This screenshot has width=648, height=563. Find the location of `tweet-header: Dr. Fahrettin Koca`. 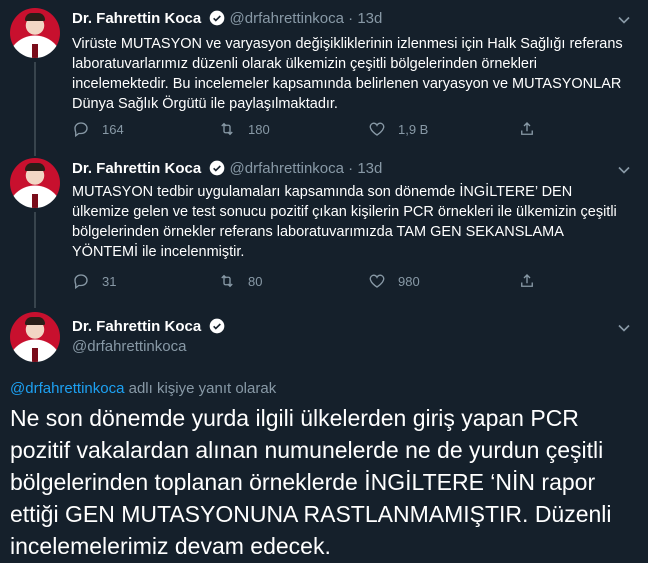

tweet-header: Dr. Fahrettin Koca is located at coordinates (148, 328).